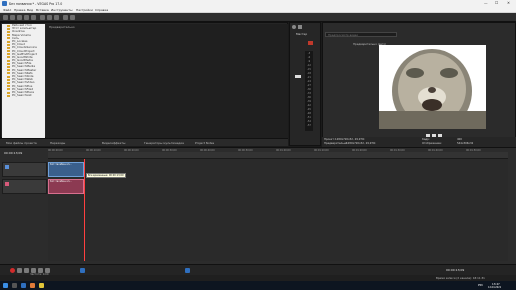  Describe the element at coordinates (309, 109) in the screenshot. I see `meter-mark: -45` at that location.